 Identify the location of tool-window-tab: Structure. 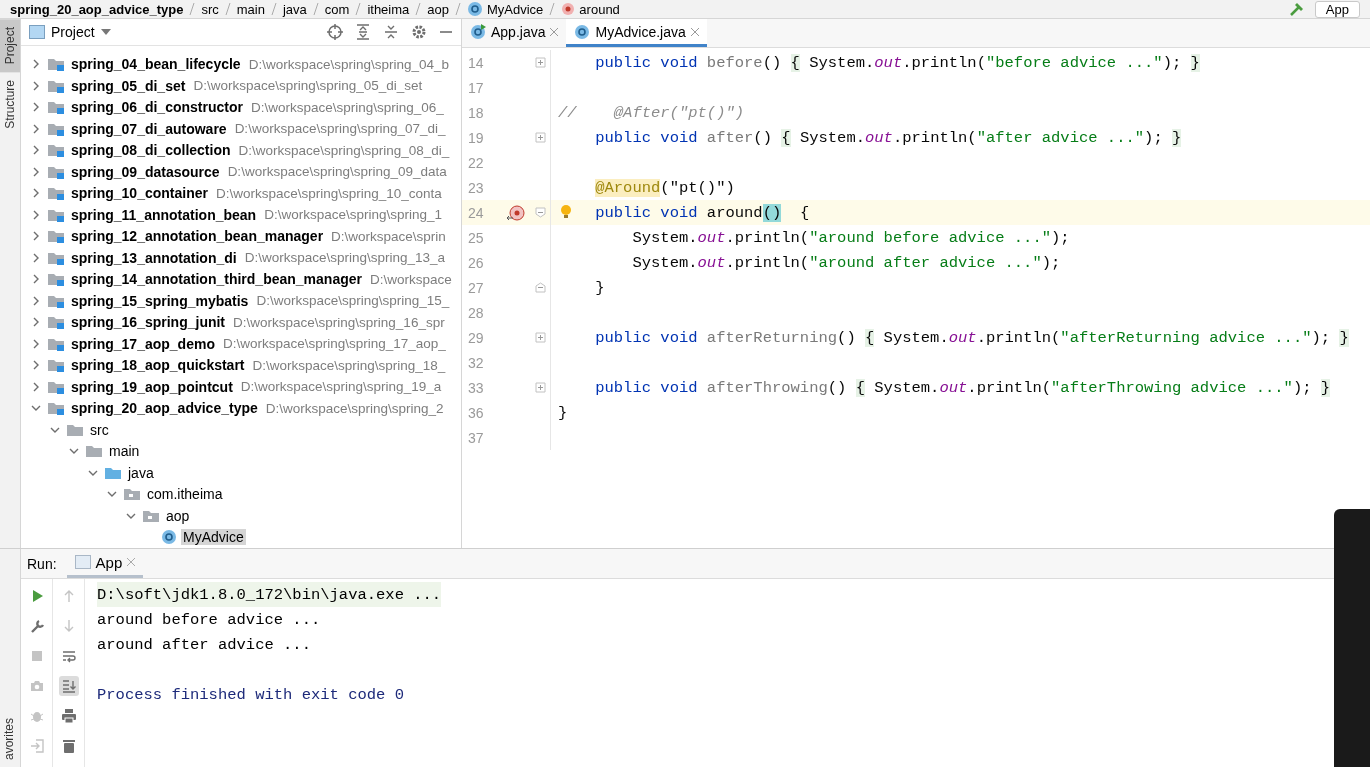
(10, 105).